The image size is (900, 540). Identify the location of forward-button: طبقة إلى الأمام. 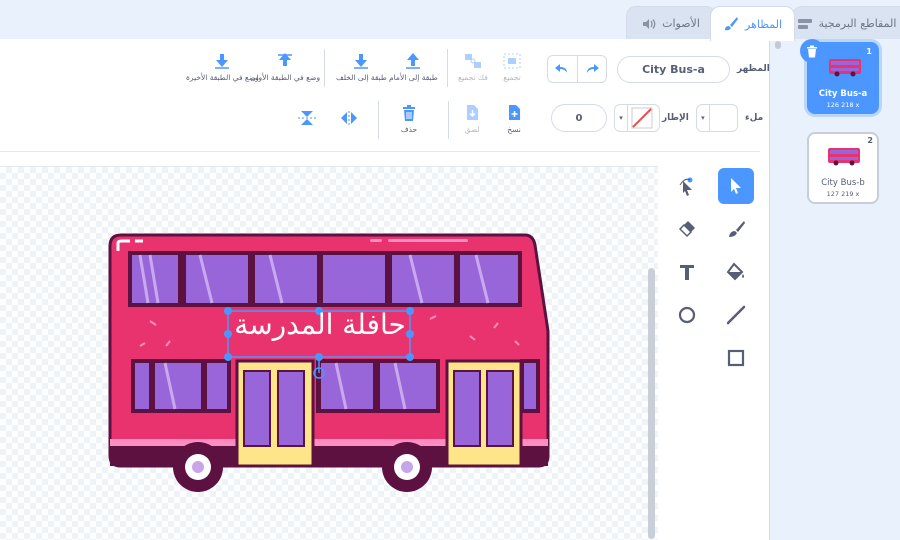
(413, 67).